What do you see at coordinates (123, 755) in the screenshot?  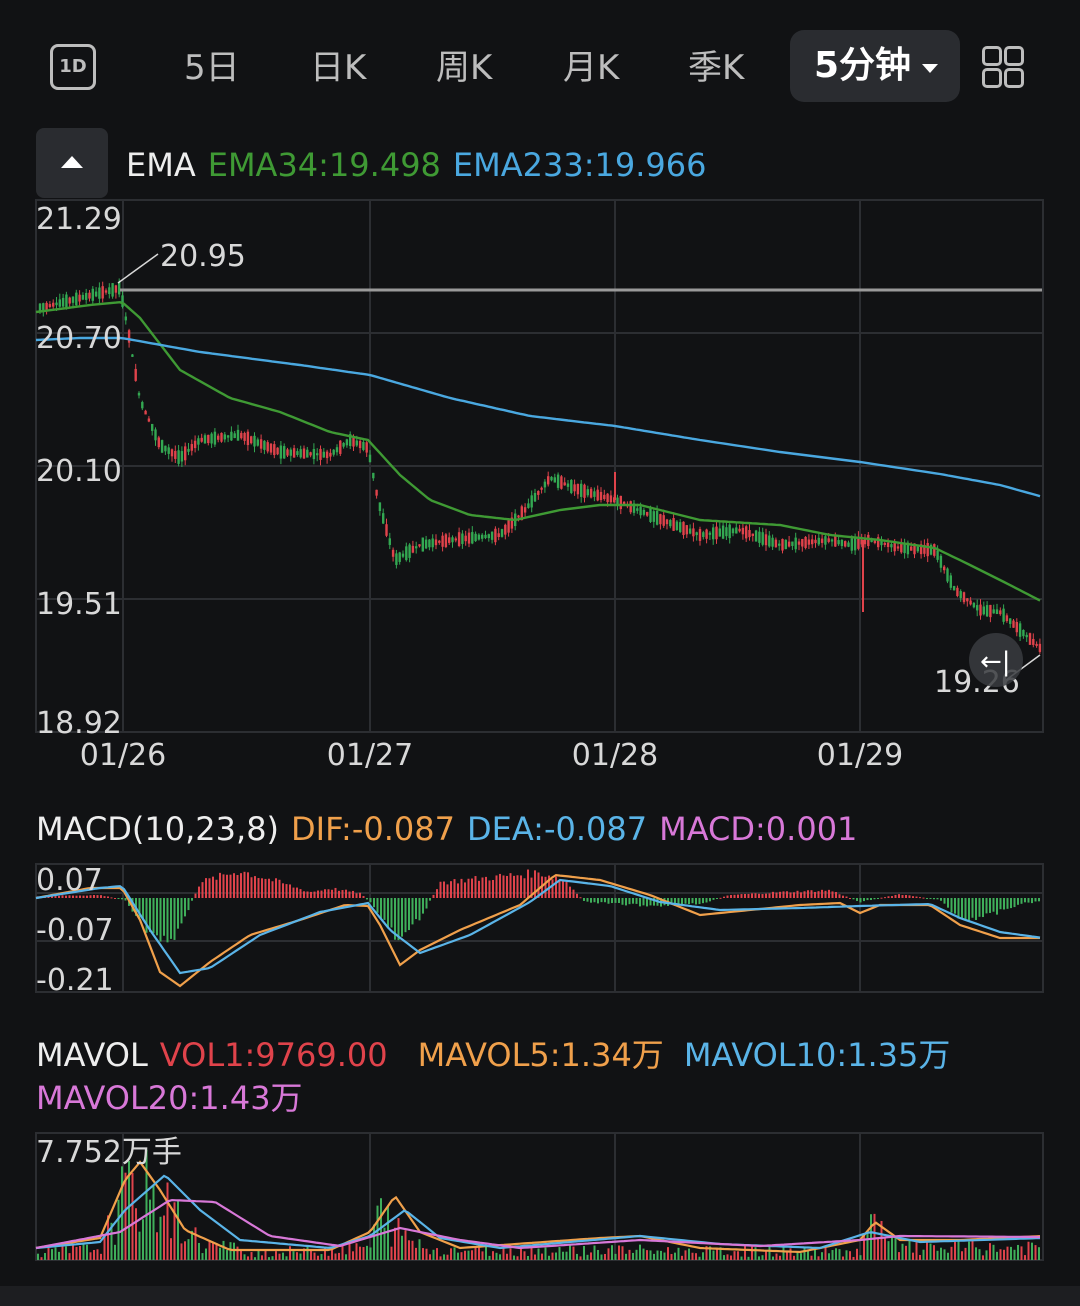 I see `x-tick: 01/26` at bounding box center [123, 755].